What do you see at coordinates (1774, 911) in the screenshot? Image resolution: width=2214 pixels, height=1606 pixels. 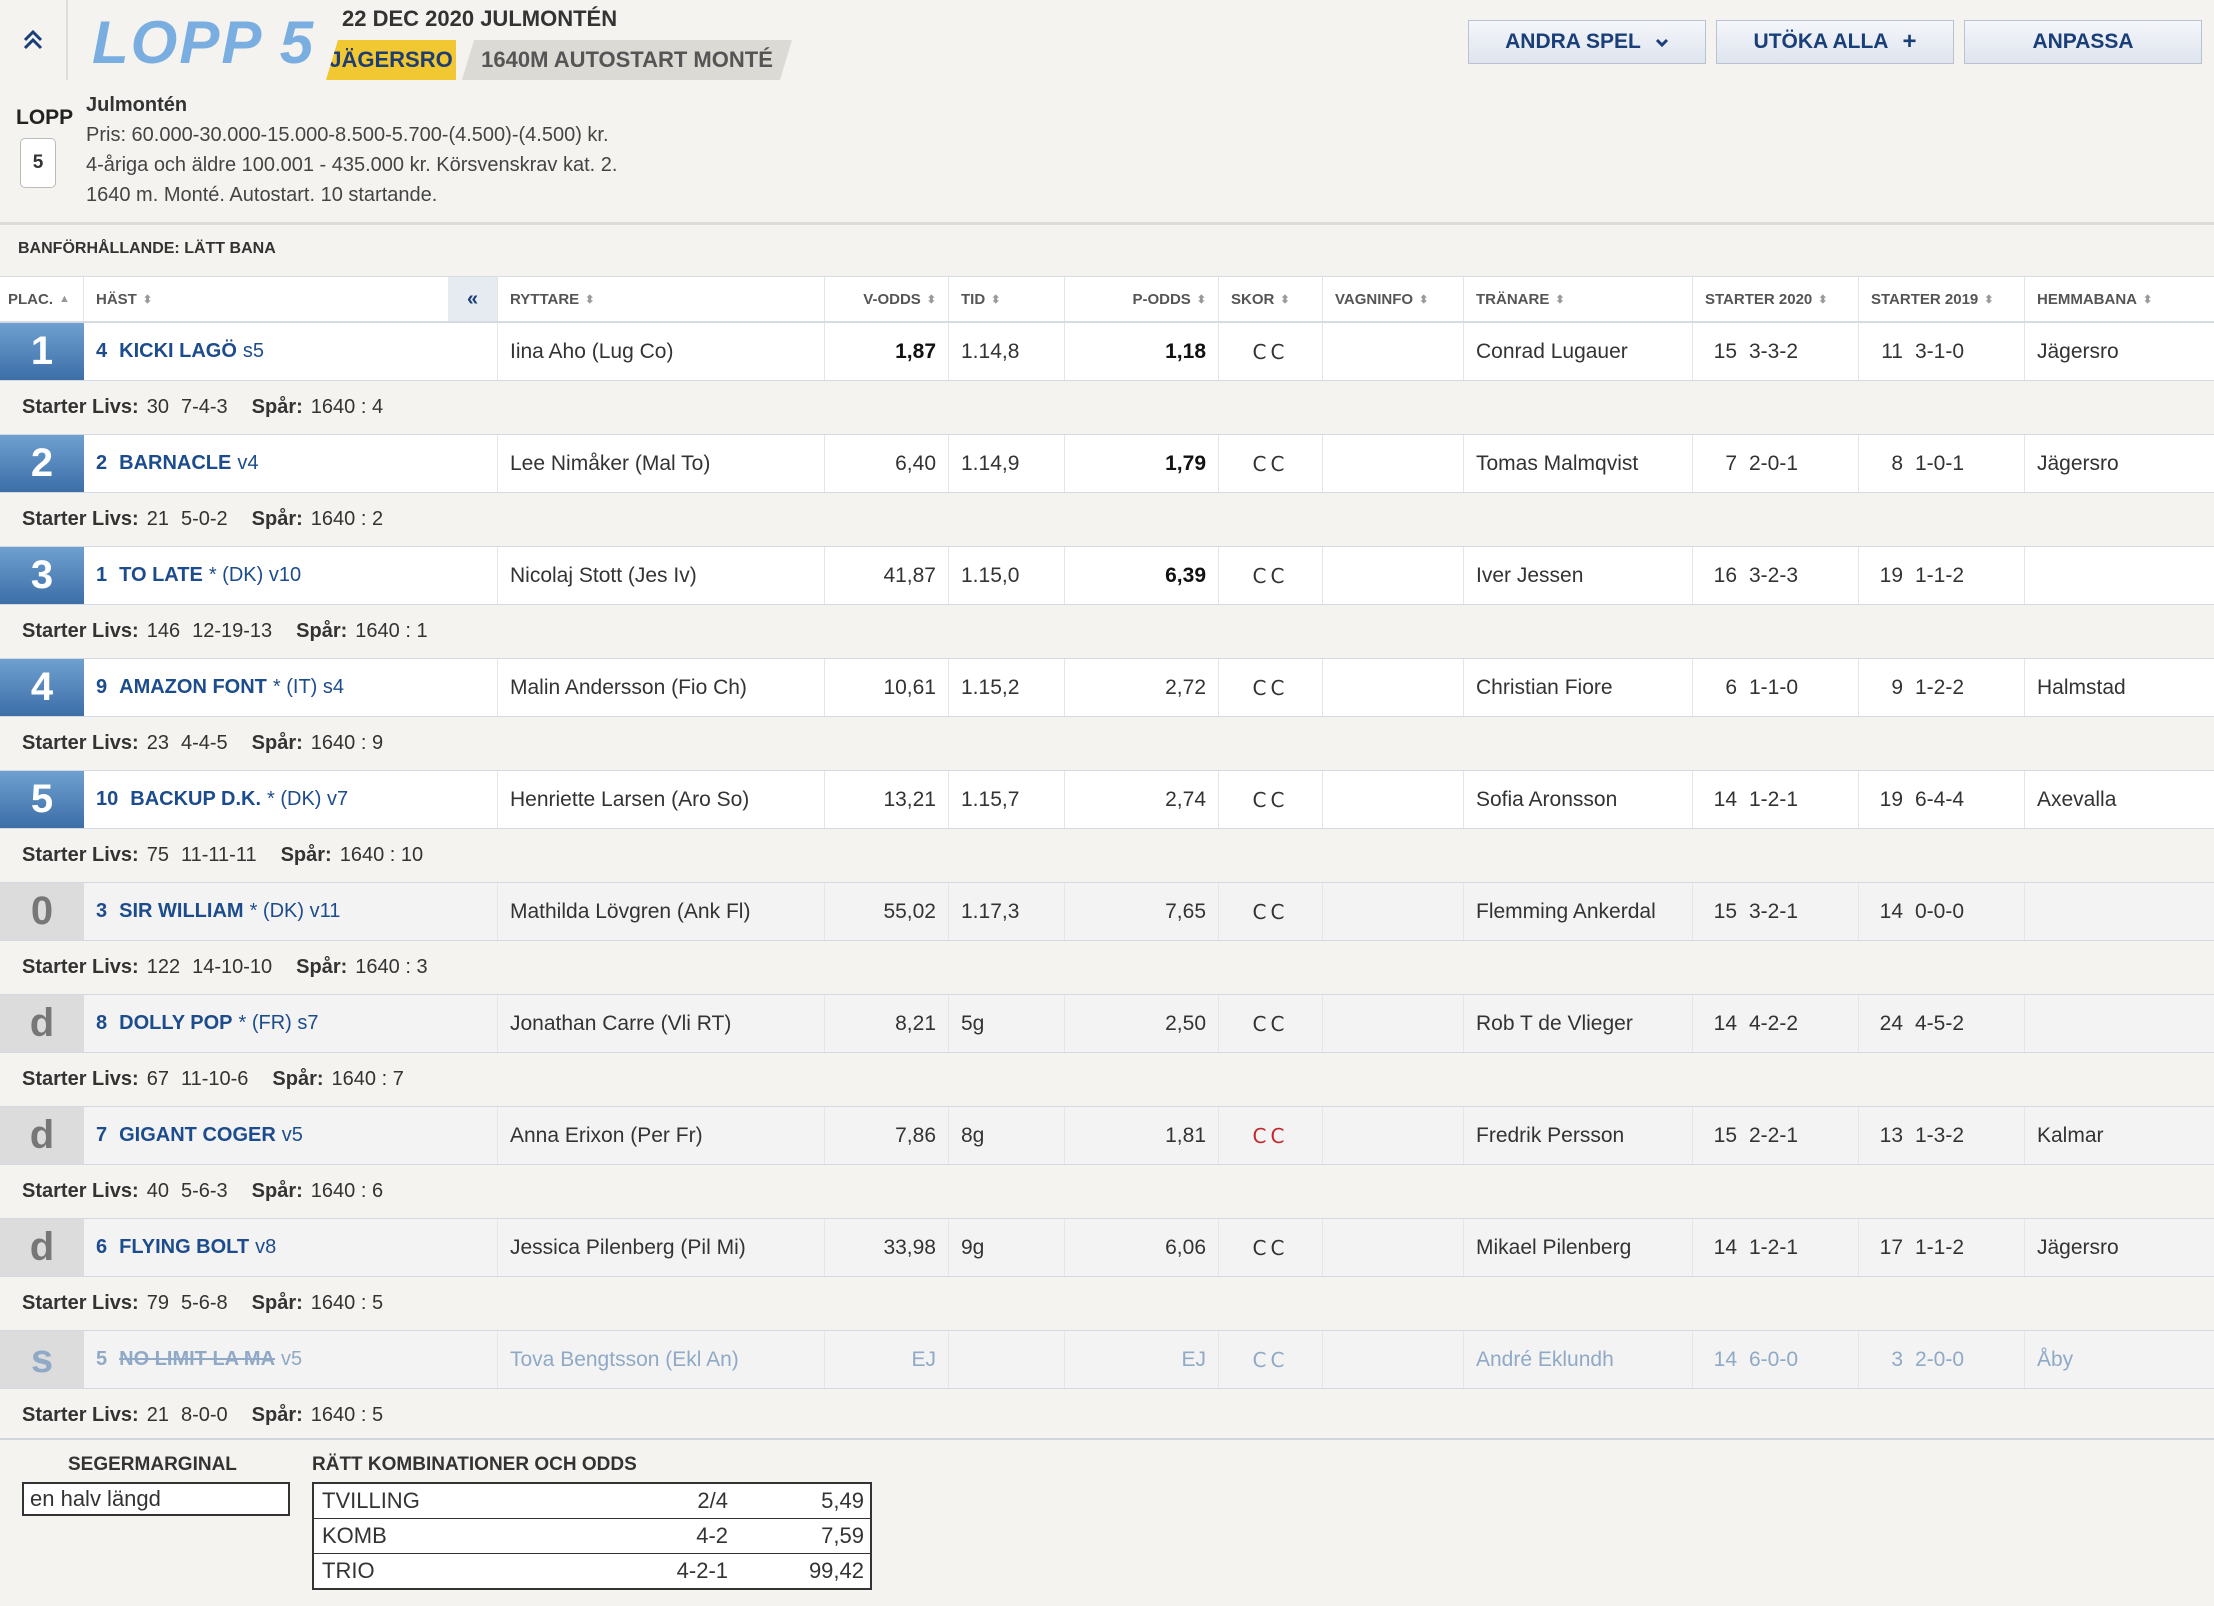 I see `starts-result: 3-2-1` at bounding box center [1774, 911].